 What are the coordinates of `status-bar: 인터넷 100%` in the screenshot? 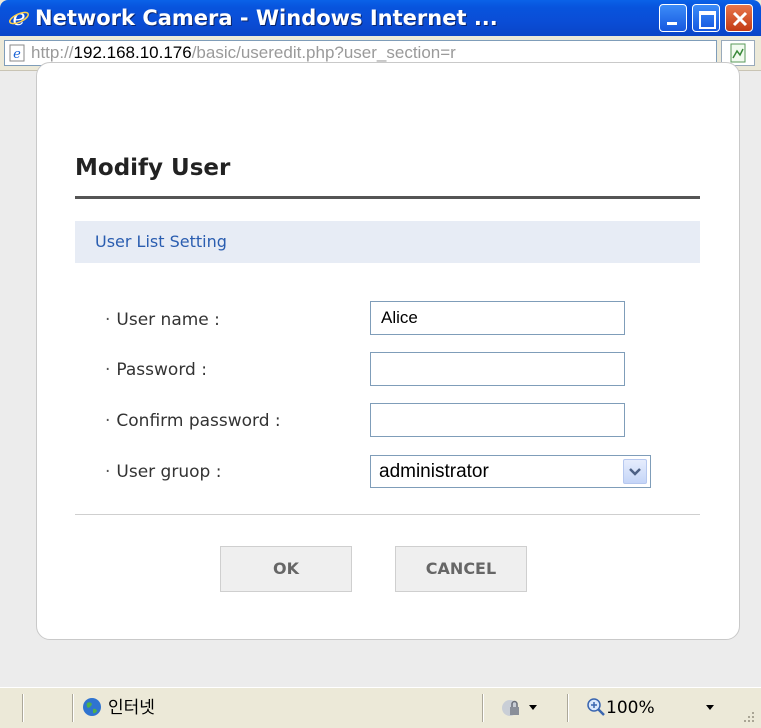 It's located at (380, 707).